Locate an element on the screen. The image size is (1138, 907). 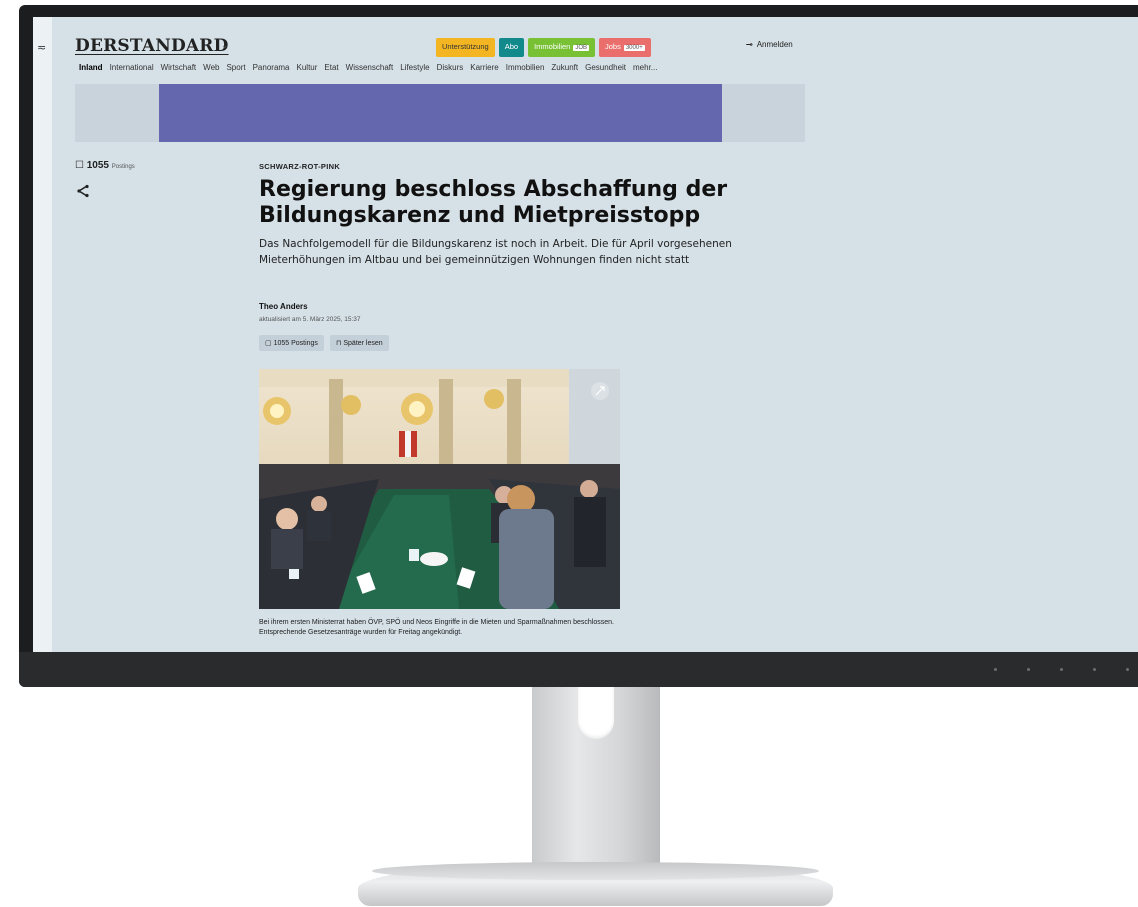
monitor-chin is located at coordinates (578, 669).